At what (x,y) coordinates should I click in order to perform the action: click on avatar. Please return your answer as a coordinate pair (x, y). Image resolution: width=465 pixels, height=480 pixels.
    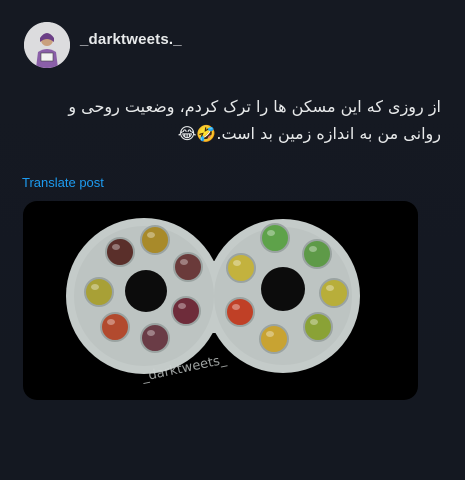
    Looking at the image, I should click on (47, 45).